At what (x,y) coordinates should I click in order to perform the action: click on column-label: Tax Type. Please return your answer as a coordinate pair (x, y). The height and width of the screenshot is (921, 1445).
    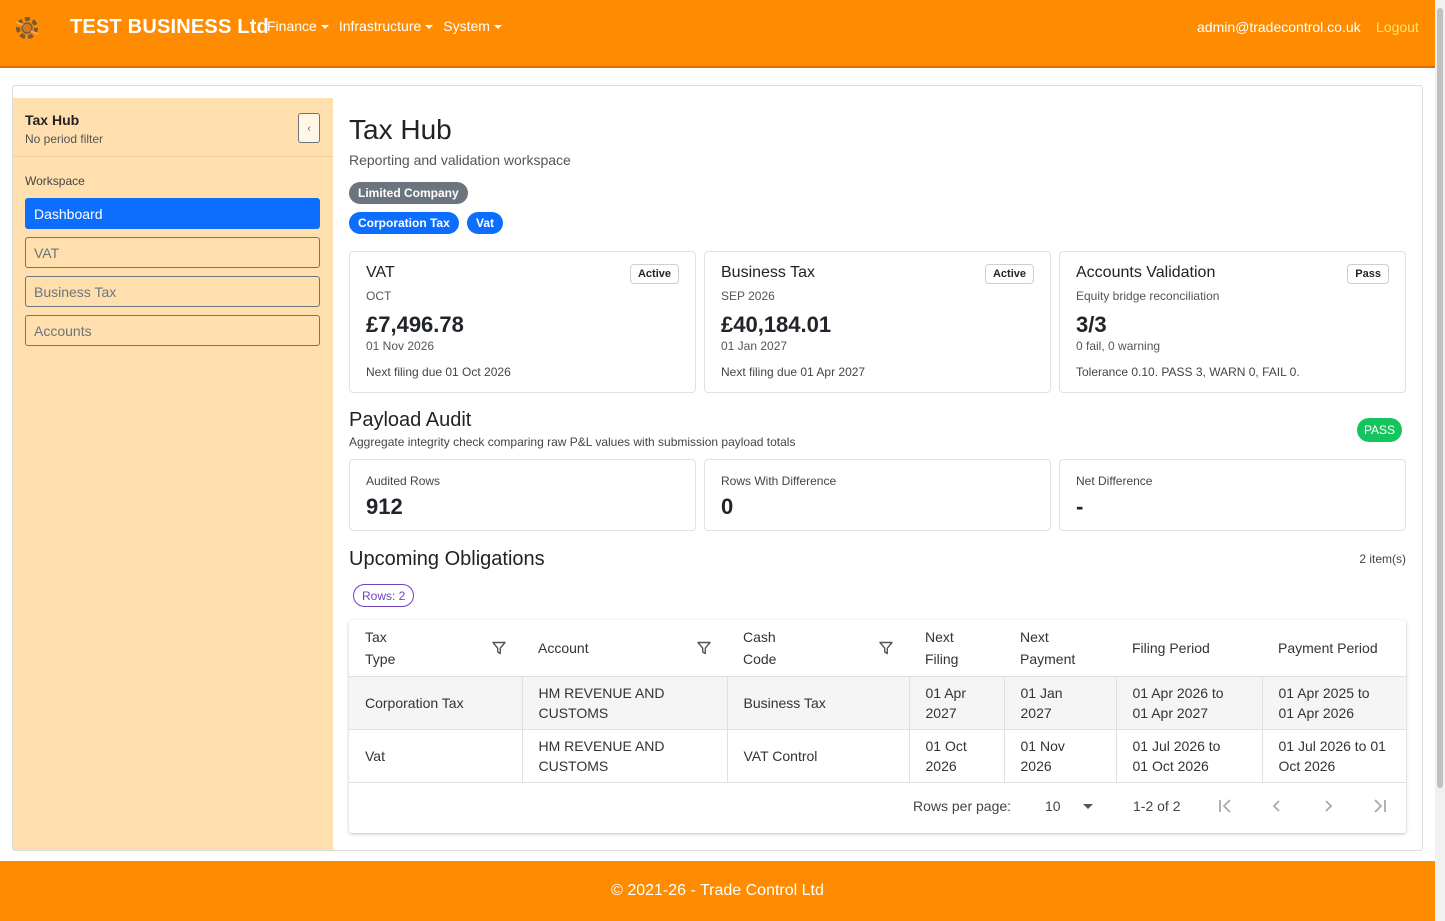
    Looking at the image, I should click on (380, 648).